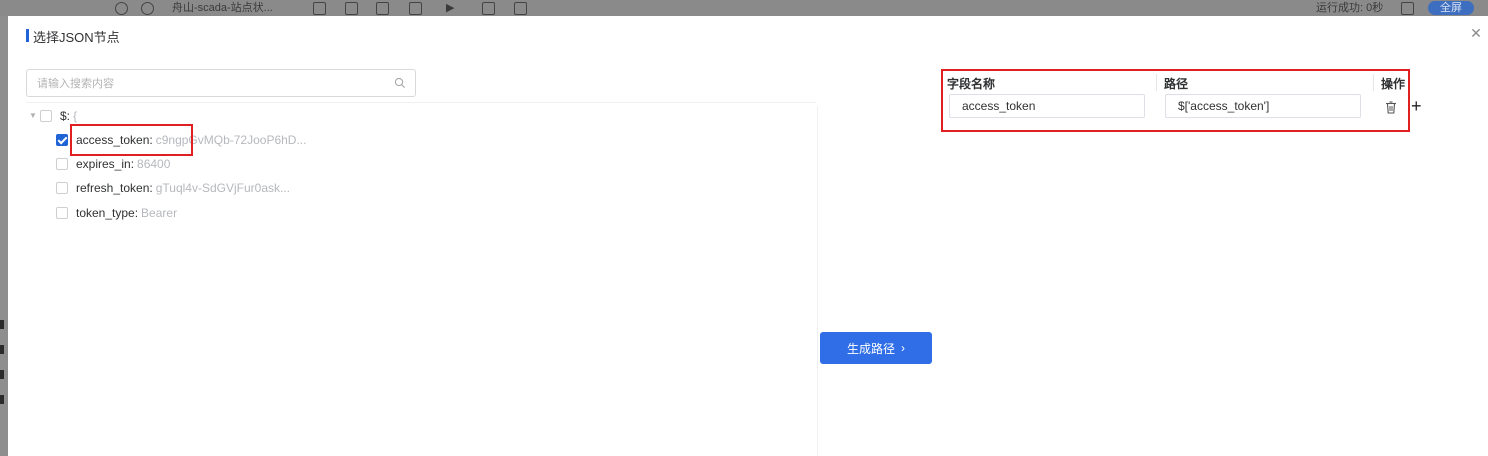  Describe the element at coordinates (415, 8) in the screenshot. I see `export-icon` at that location.